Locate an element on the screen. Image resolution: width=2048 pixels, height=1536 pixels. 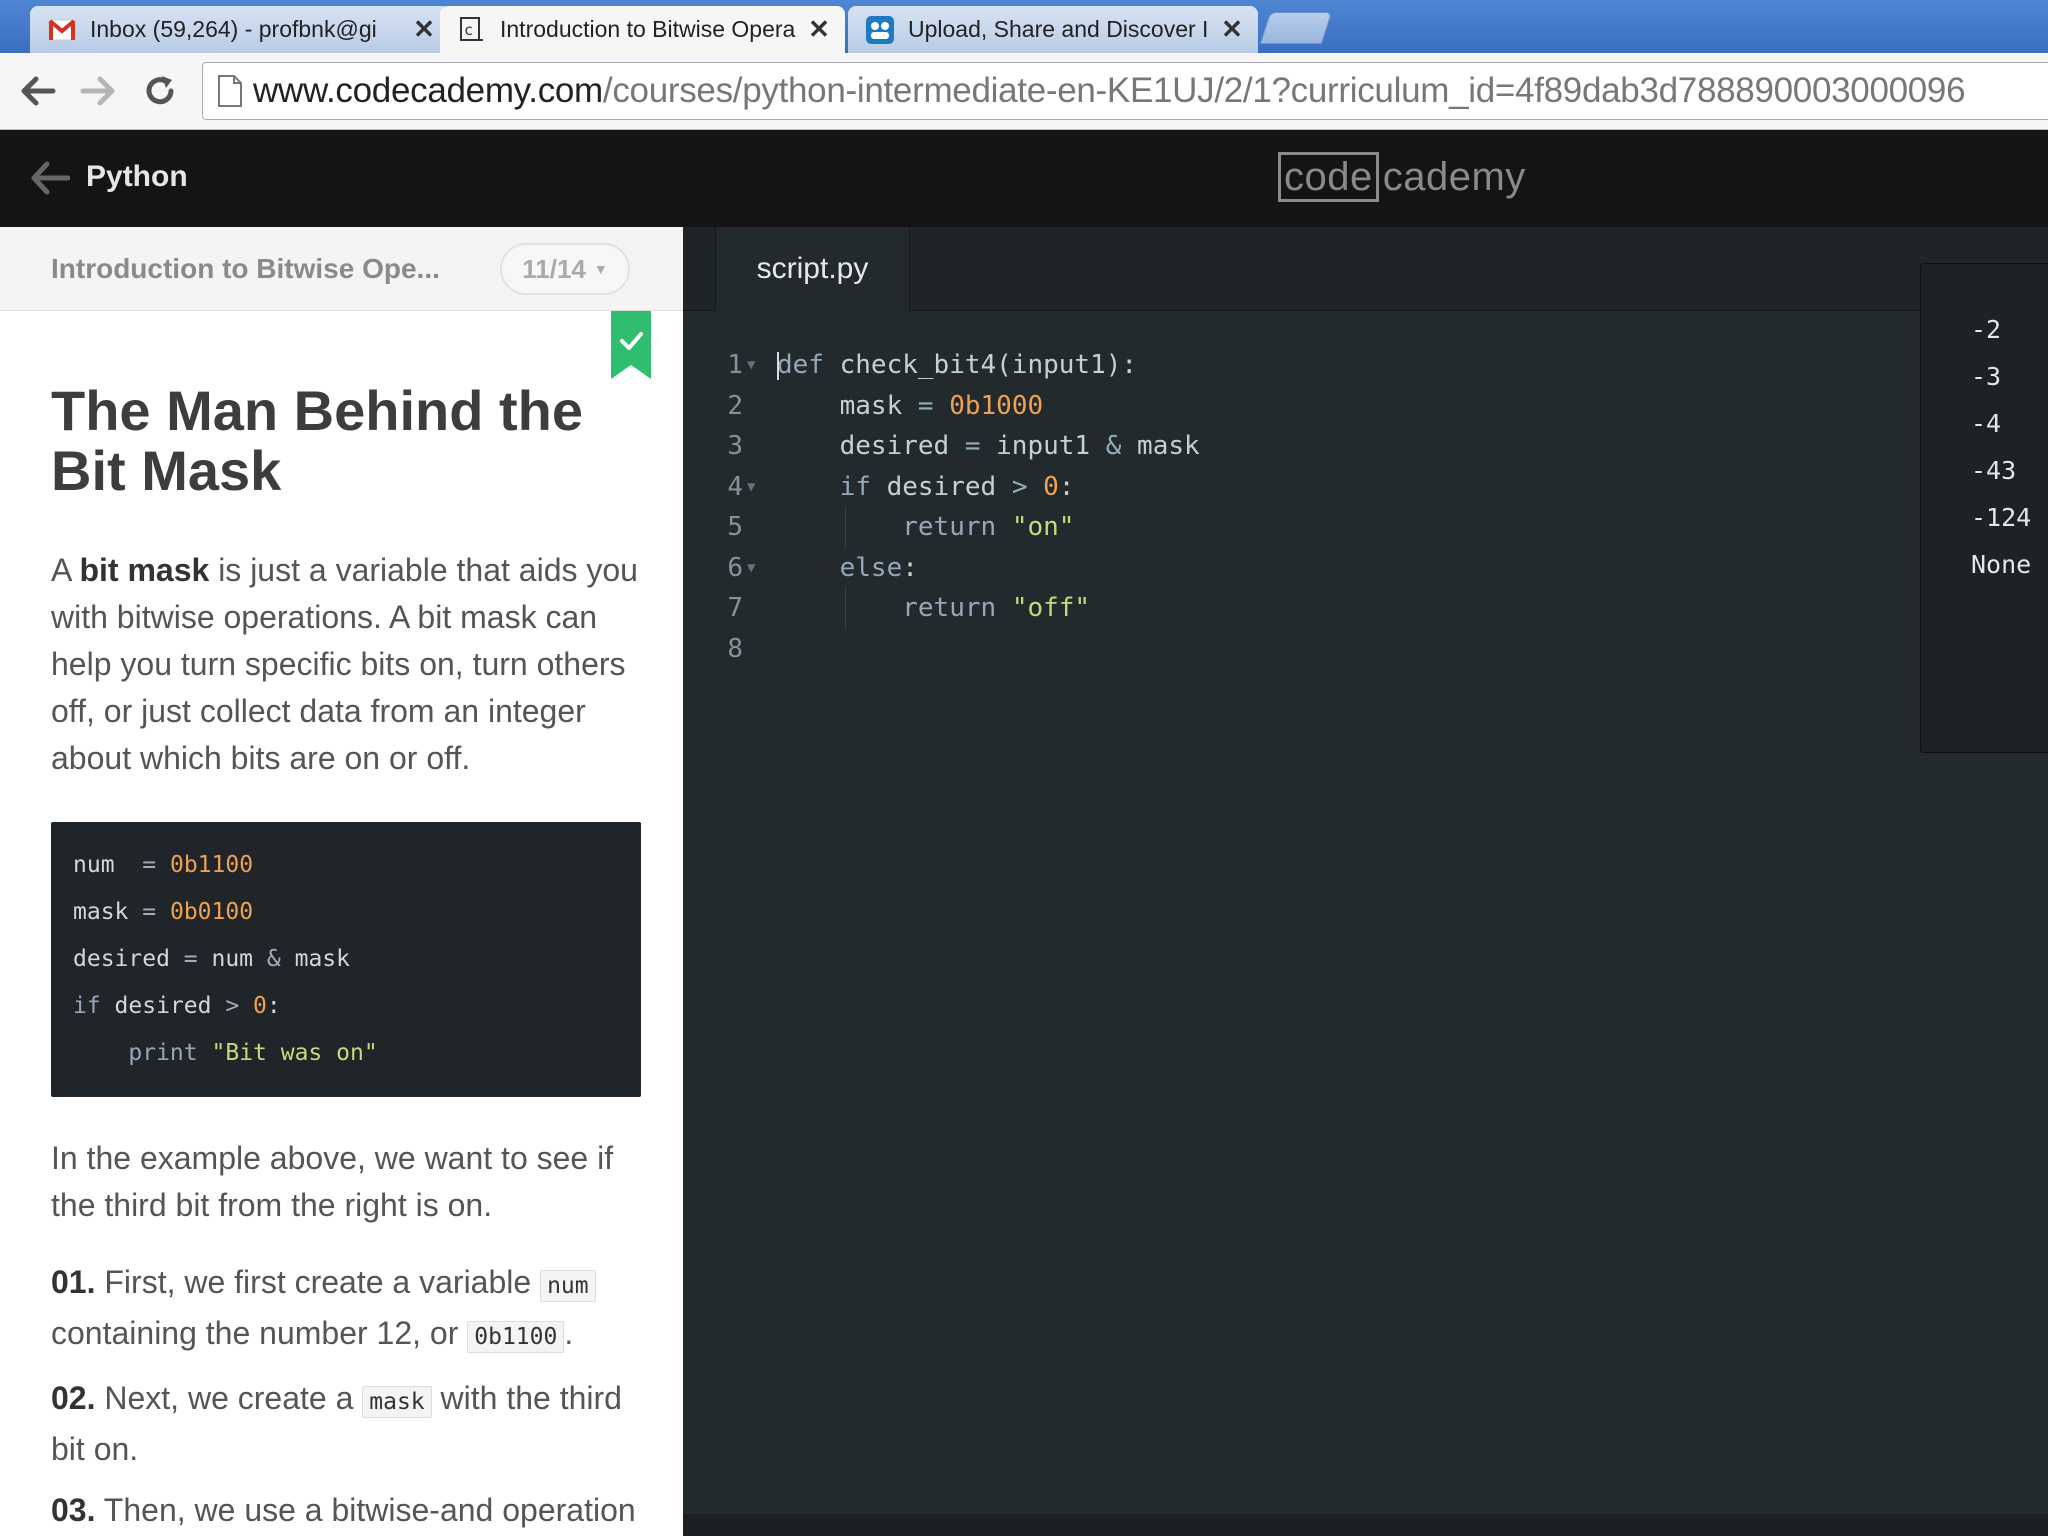
code-text: desired = input1 & mask is located at coordinates (988, 446).